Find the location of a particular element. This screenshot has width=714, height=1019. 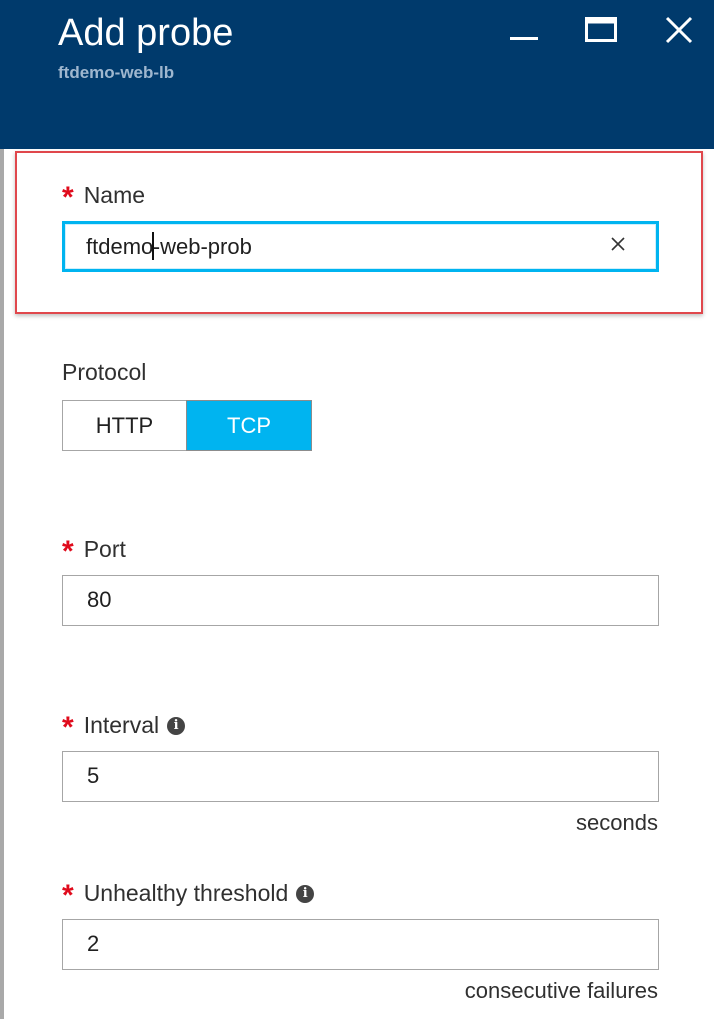

blade-left-edge is located at coordinates (2, 509).